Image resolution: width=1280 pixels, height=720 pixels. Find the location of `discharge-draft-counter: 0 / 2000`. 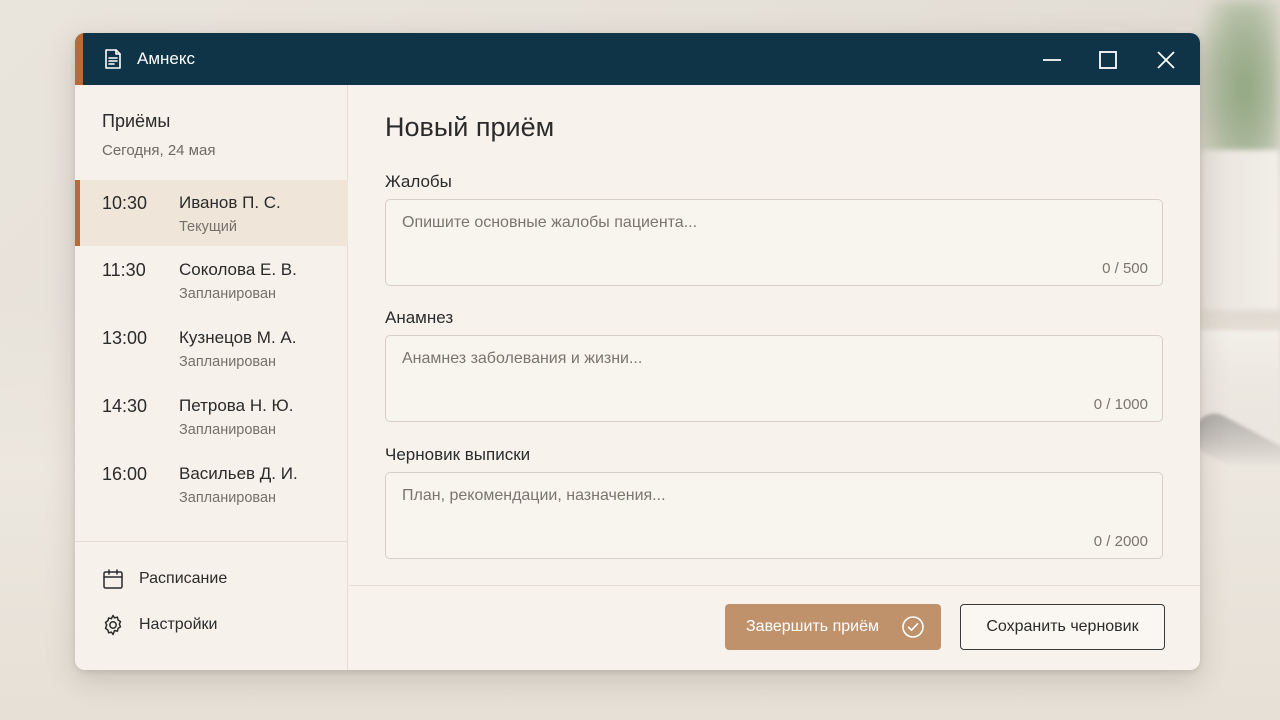

discharge-draft-counter: 0 / 2000 is located at coordinates (1120, 541).